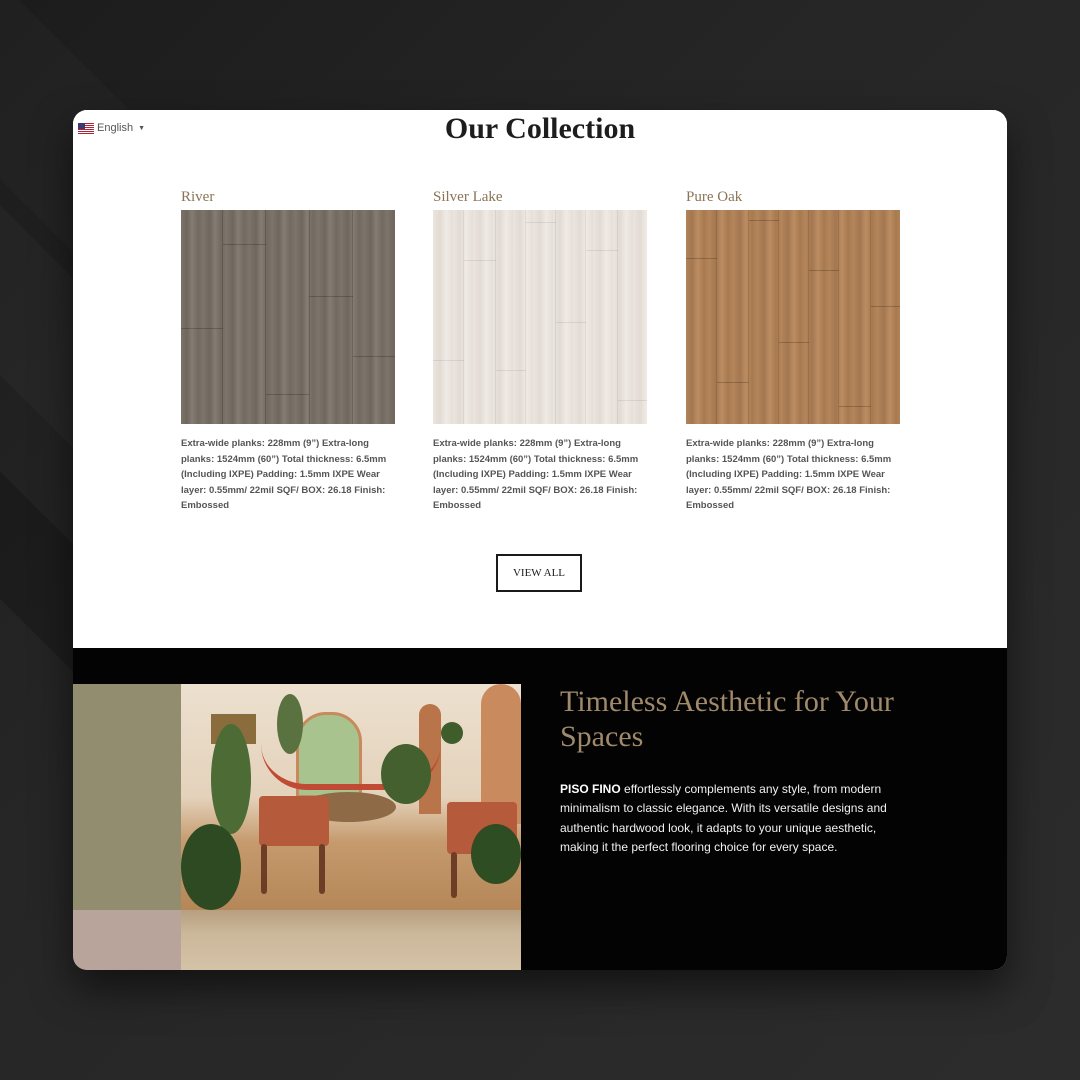  What do you see at coordinates (288, 317) in the screenshot?
I see `product-image-river` at bounding box center [288, 317].